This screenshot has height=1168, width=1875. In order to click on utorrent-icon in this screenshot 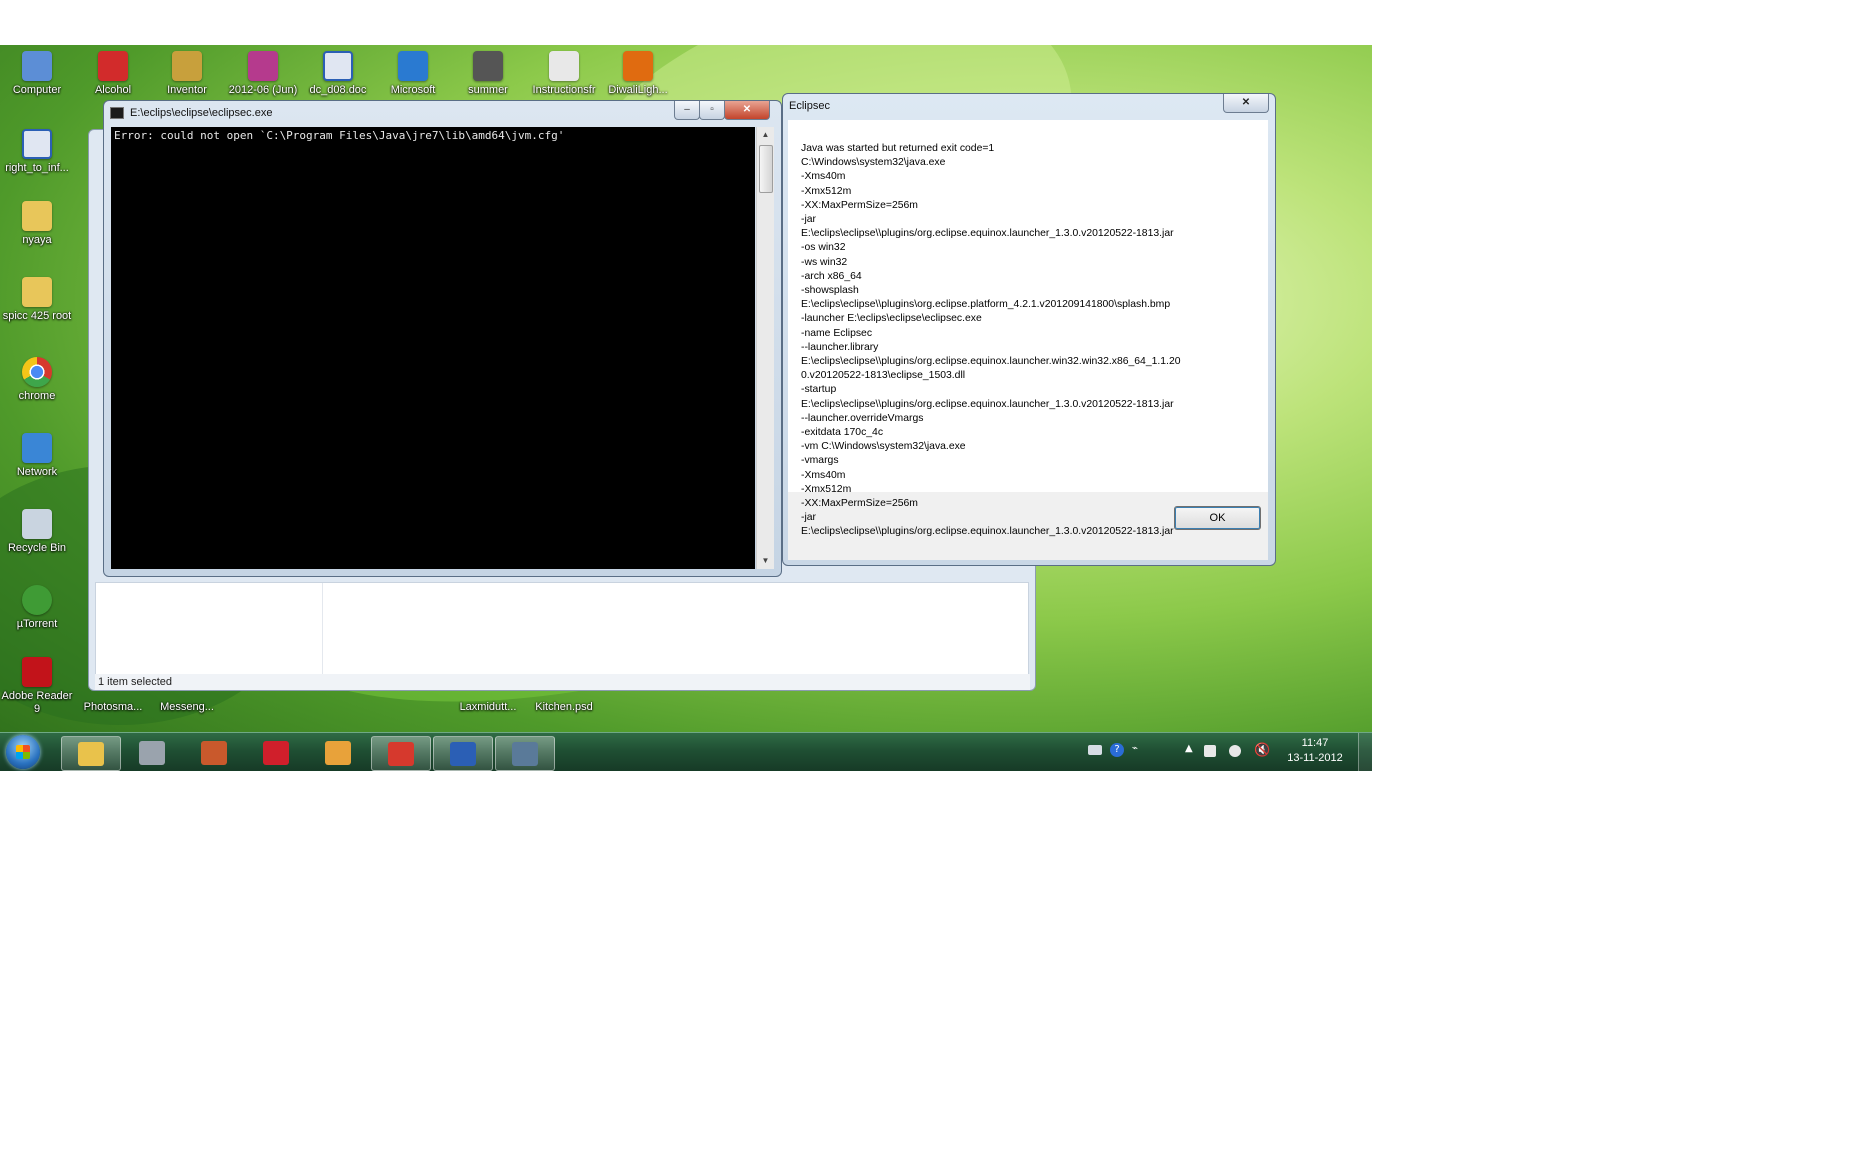, I will do `click(37, 600)`.